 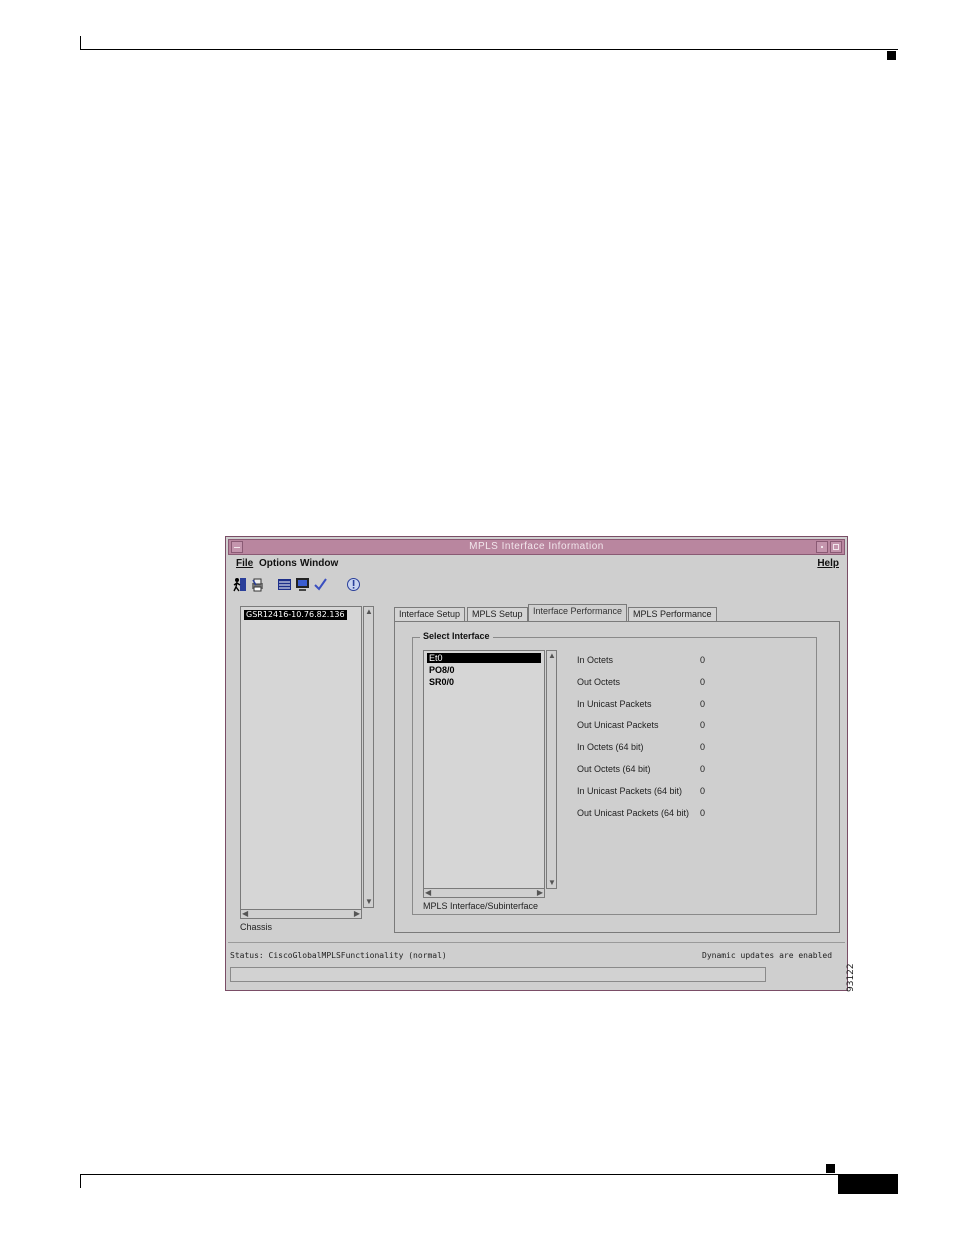 What do you see at coordinates (319, 563) in the screenshot?
I see `menu-window: Window` at bounding box center [319, 563].